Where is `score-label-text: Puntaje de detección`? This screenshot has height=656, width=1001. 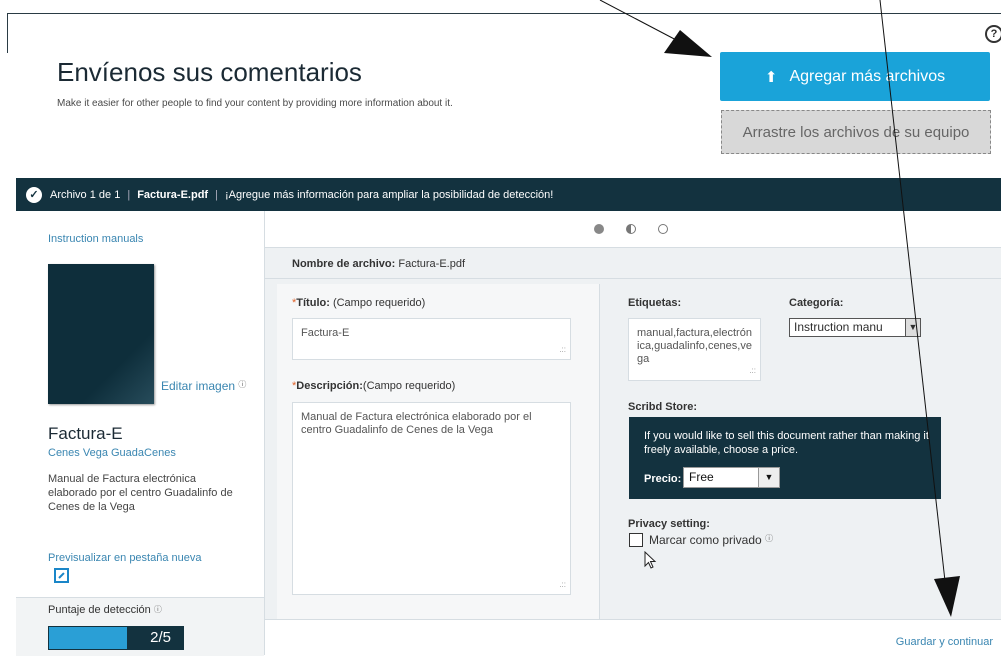 score-label-text: Puntaje de detección is located at coordinates (99, 610).